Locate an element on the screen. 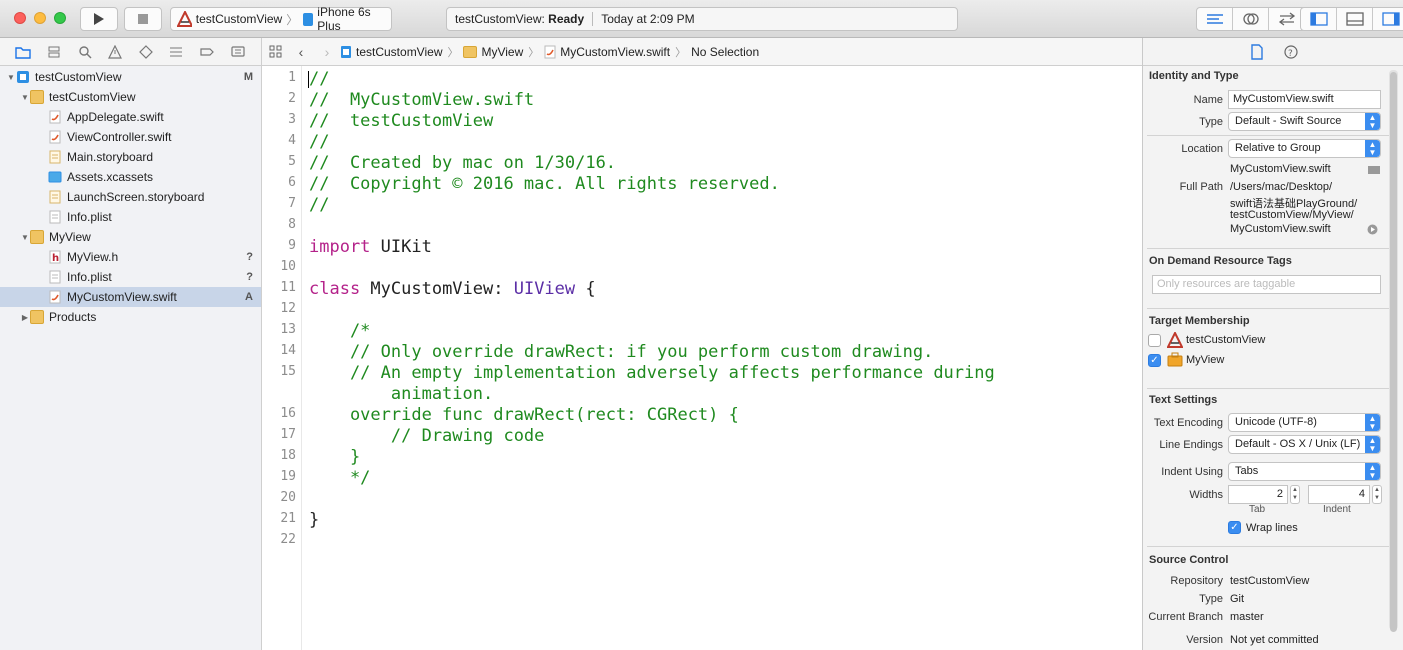  tree-row-file: h MyView.h ? is located at coordinates (130, 257).